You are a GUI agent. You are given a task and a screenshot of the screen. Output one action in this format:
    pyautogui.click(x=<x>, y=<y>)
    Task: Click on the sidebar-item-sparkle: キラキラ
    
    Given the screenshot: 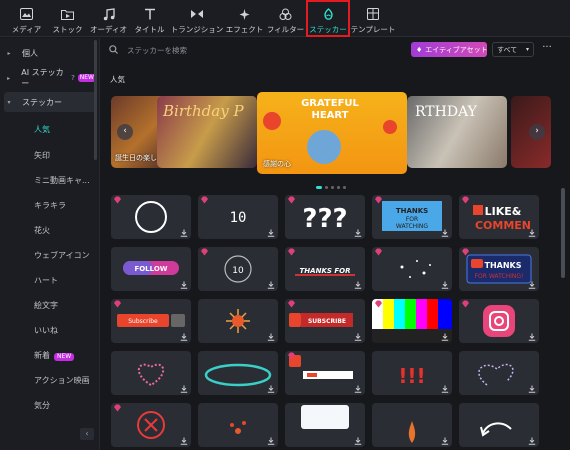 What is the action you would take?
    pyautogui.click(x=50, y=205)
    